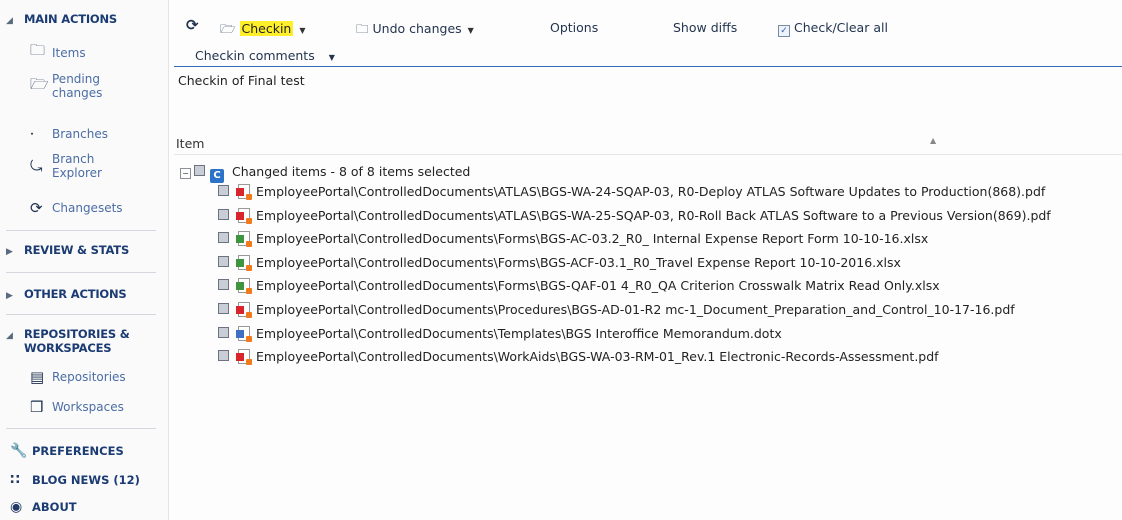 The image size is (1122, 520). What do you see at coordinates (190, 143) in the screenshot?
I see `column-header-item: Item` at bounding box center [190, 143].